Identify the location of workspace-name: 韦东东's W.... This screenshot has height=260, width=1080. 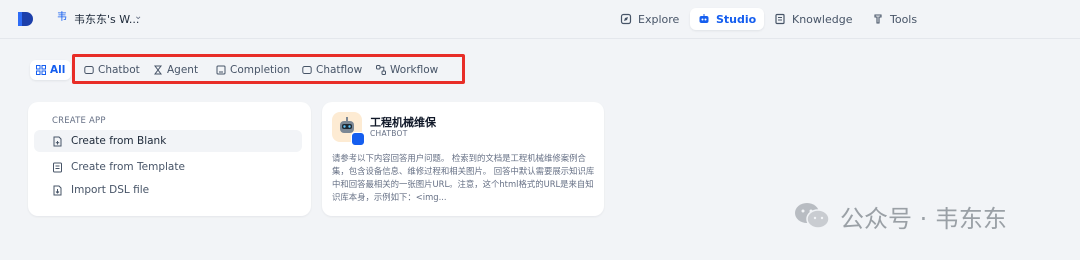
(106, 19).